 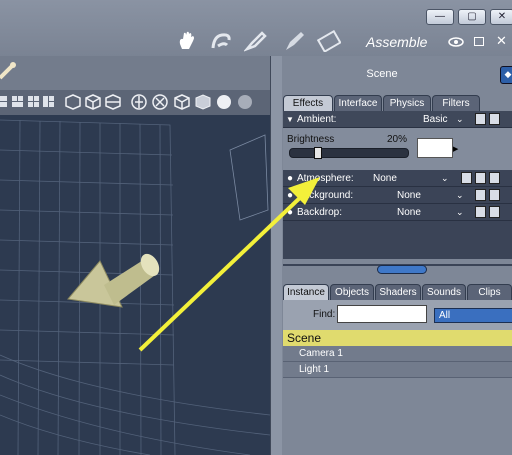 I want to click on secondary-toolbar, so click(x=135, y=73).